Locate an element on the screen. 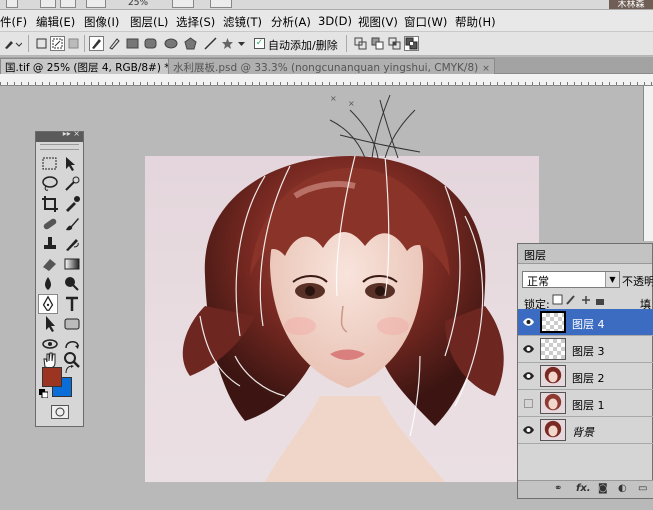  blend-mode-value: 正常 is located at coordinates (538, 281).